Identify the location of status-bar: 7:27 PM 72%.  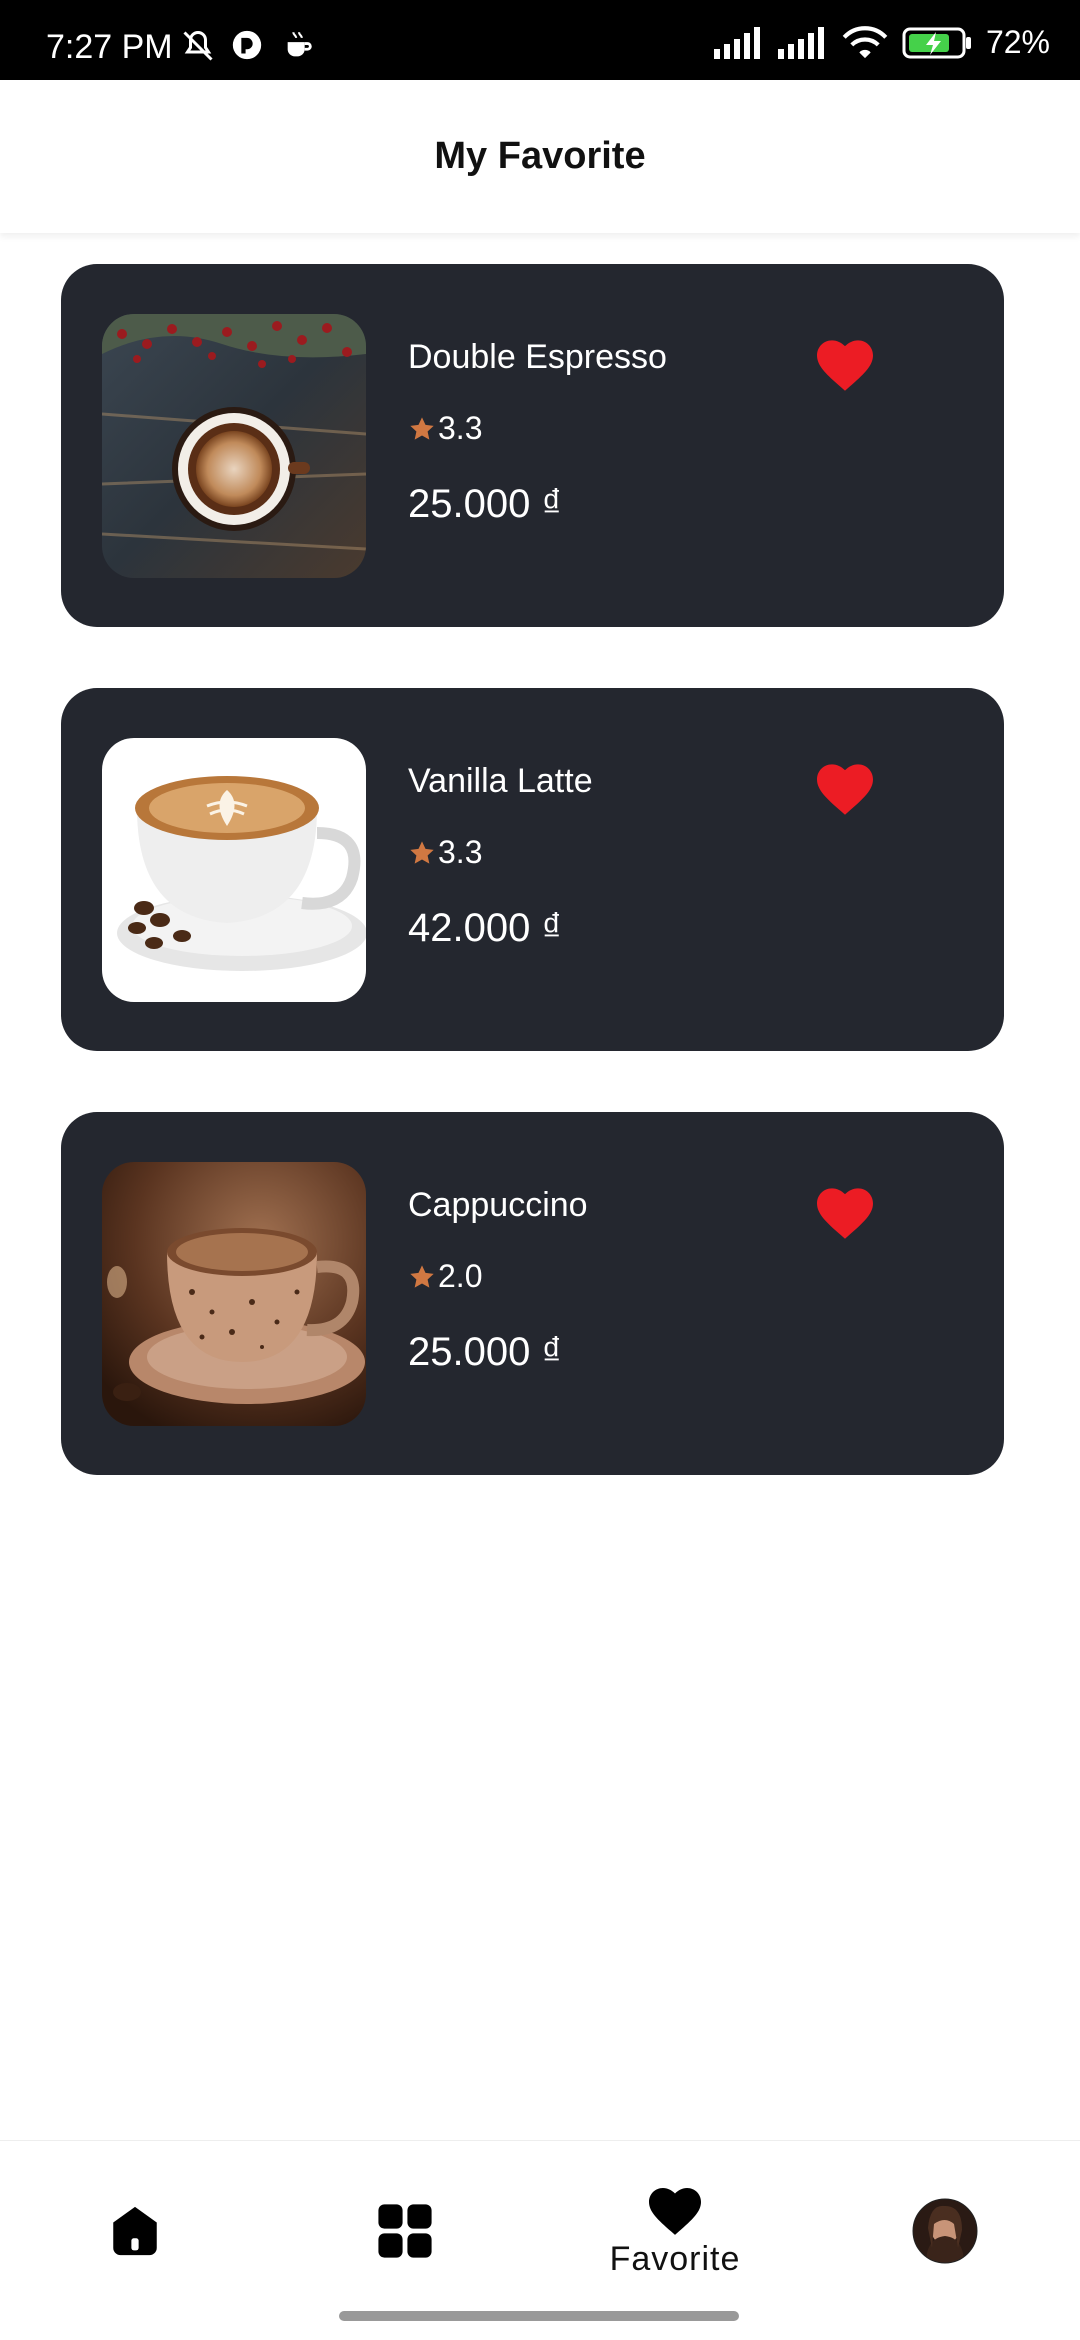
(540, 40).